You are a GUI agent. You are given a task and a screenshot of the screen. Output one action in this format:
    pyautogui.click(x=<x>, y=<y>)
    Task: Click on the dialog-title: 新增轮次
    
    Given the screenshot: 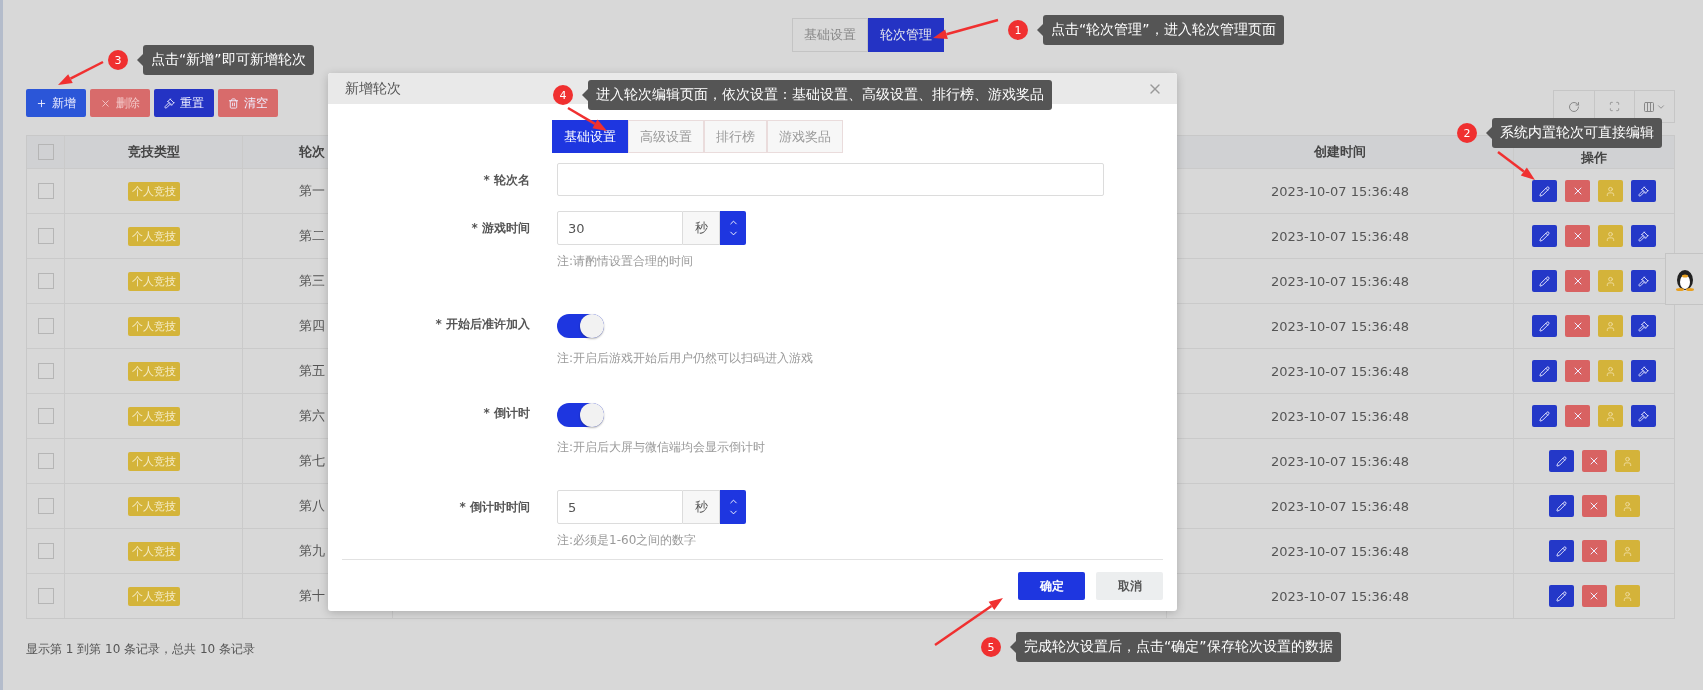 What is the action you would take?
    pyautogui.click(x=373, y=88)
    